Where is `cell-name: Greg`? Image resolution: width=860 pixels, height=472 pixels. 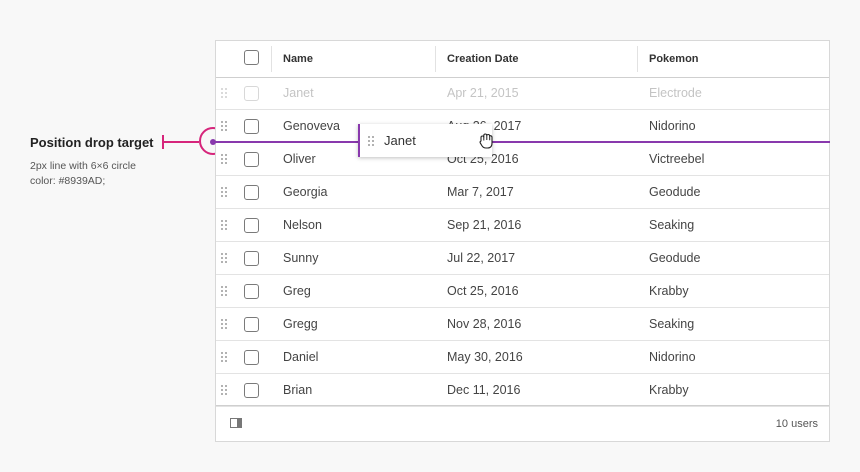 cell-name: Greg is located at coordinates (297, 291).